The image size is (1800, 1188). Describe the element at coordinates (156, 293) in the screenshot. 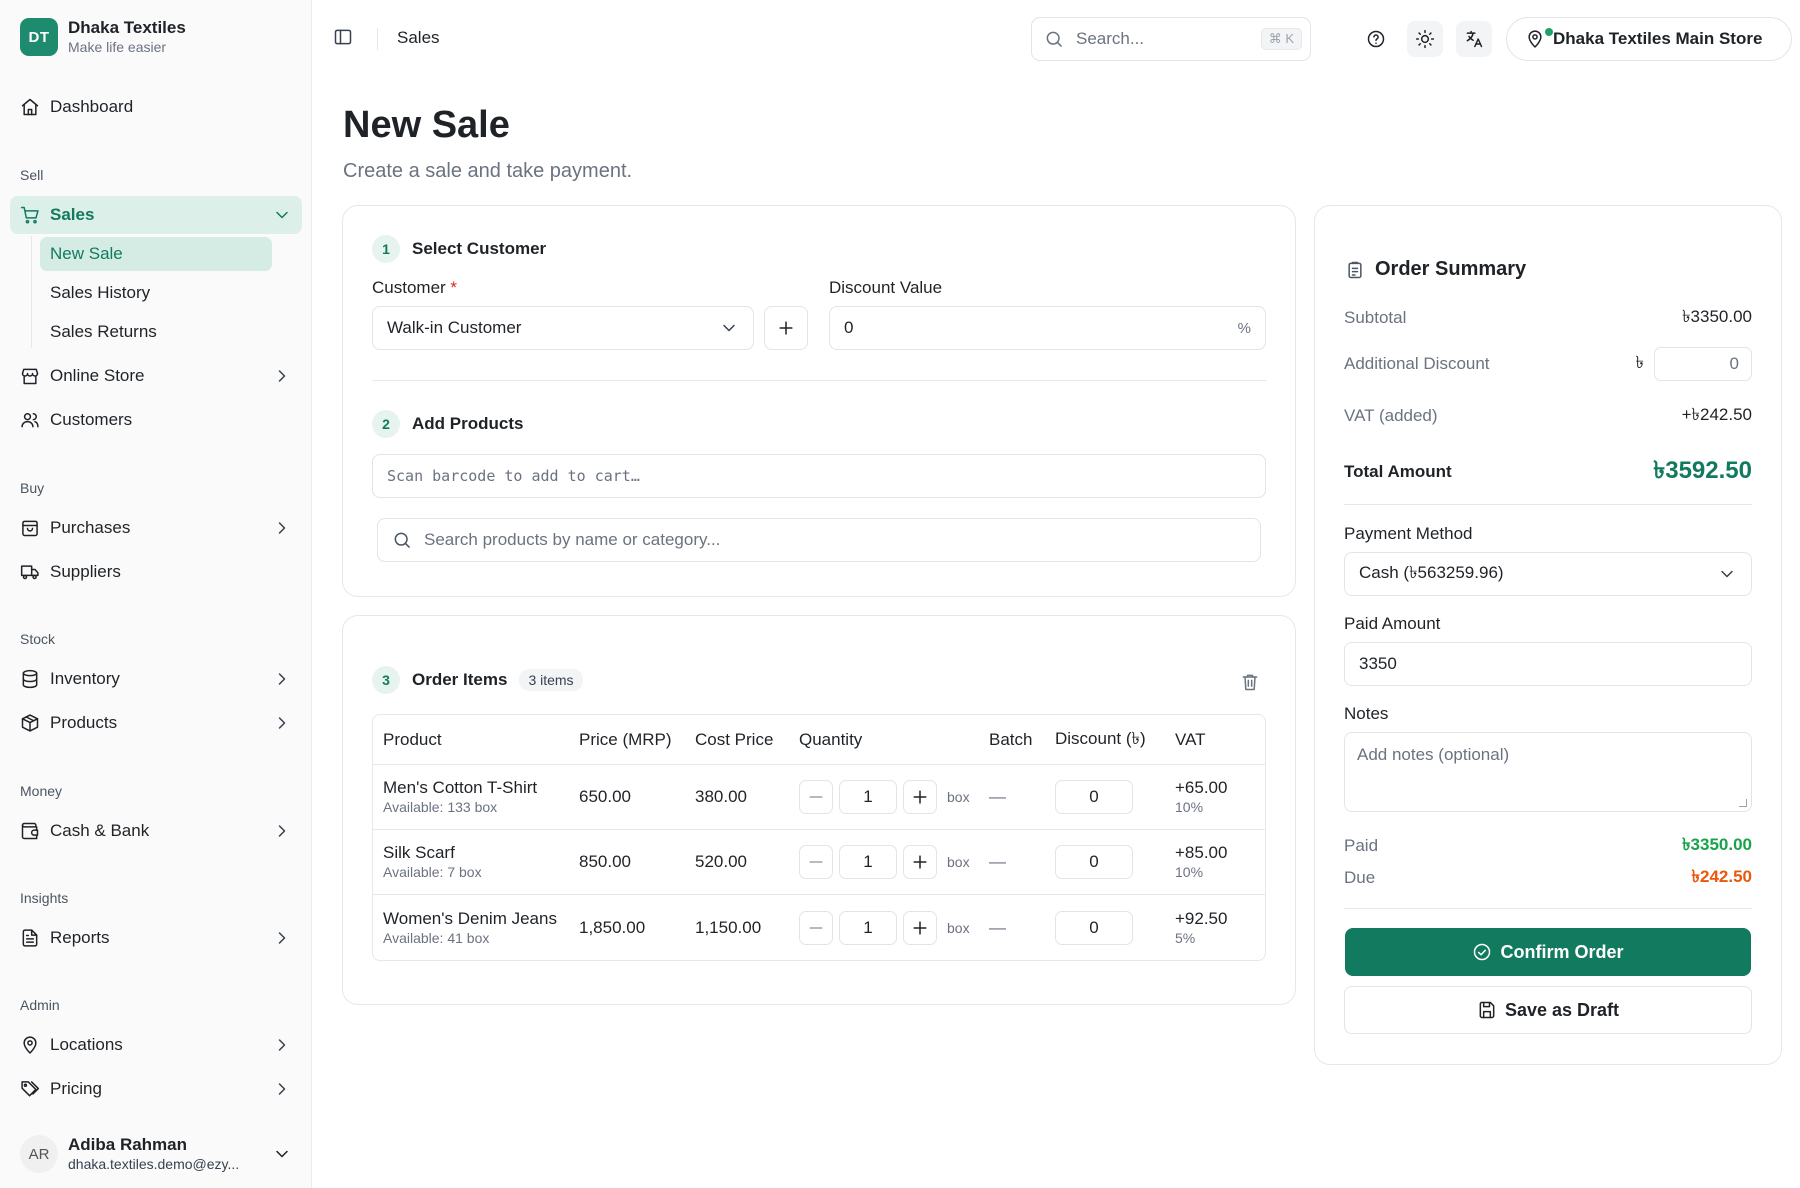

I see `sidebar-subitem-sales-history: Sales History` at that location.